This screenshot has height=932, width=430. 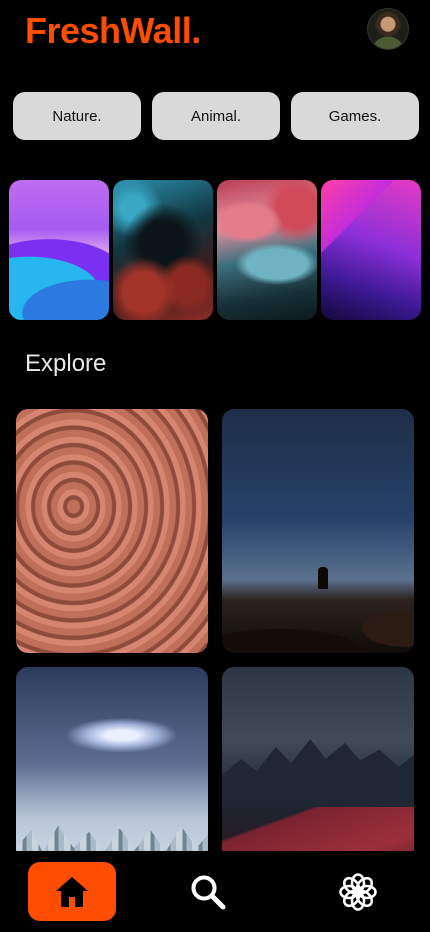 I want to click on nav-collections-button, so click(x=358, y=891).